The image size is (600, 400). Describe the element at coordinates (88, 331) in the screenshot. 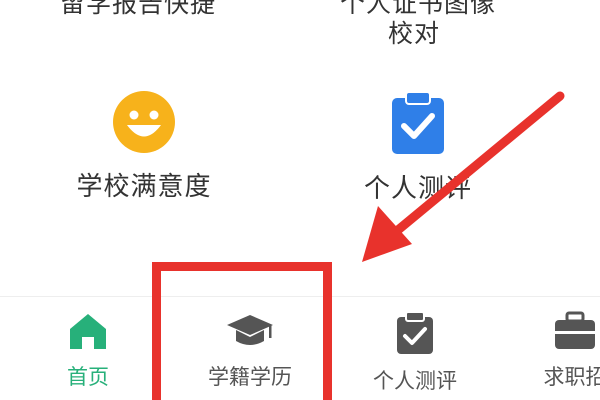

I see `home-icon` at that location.